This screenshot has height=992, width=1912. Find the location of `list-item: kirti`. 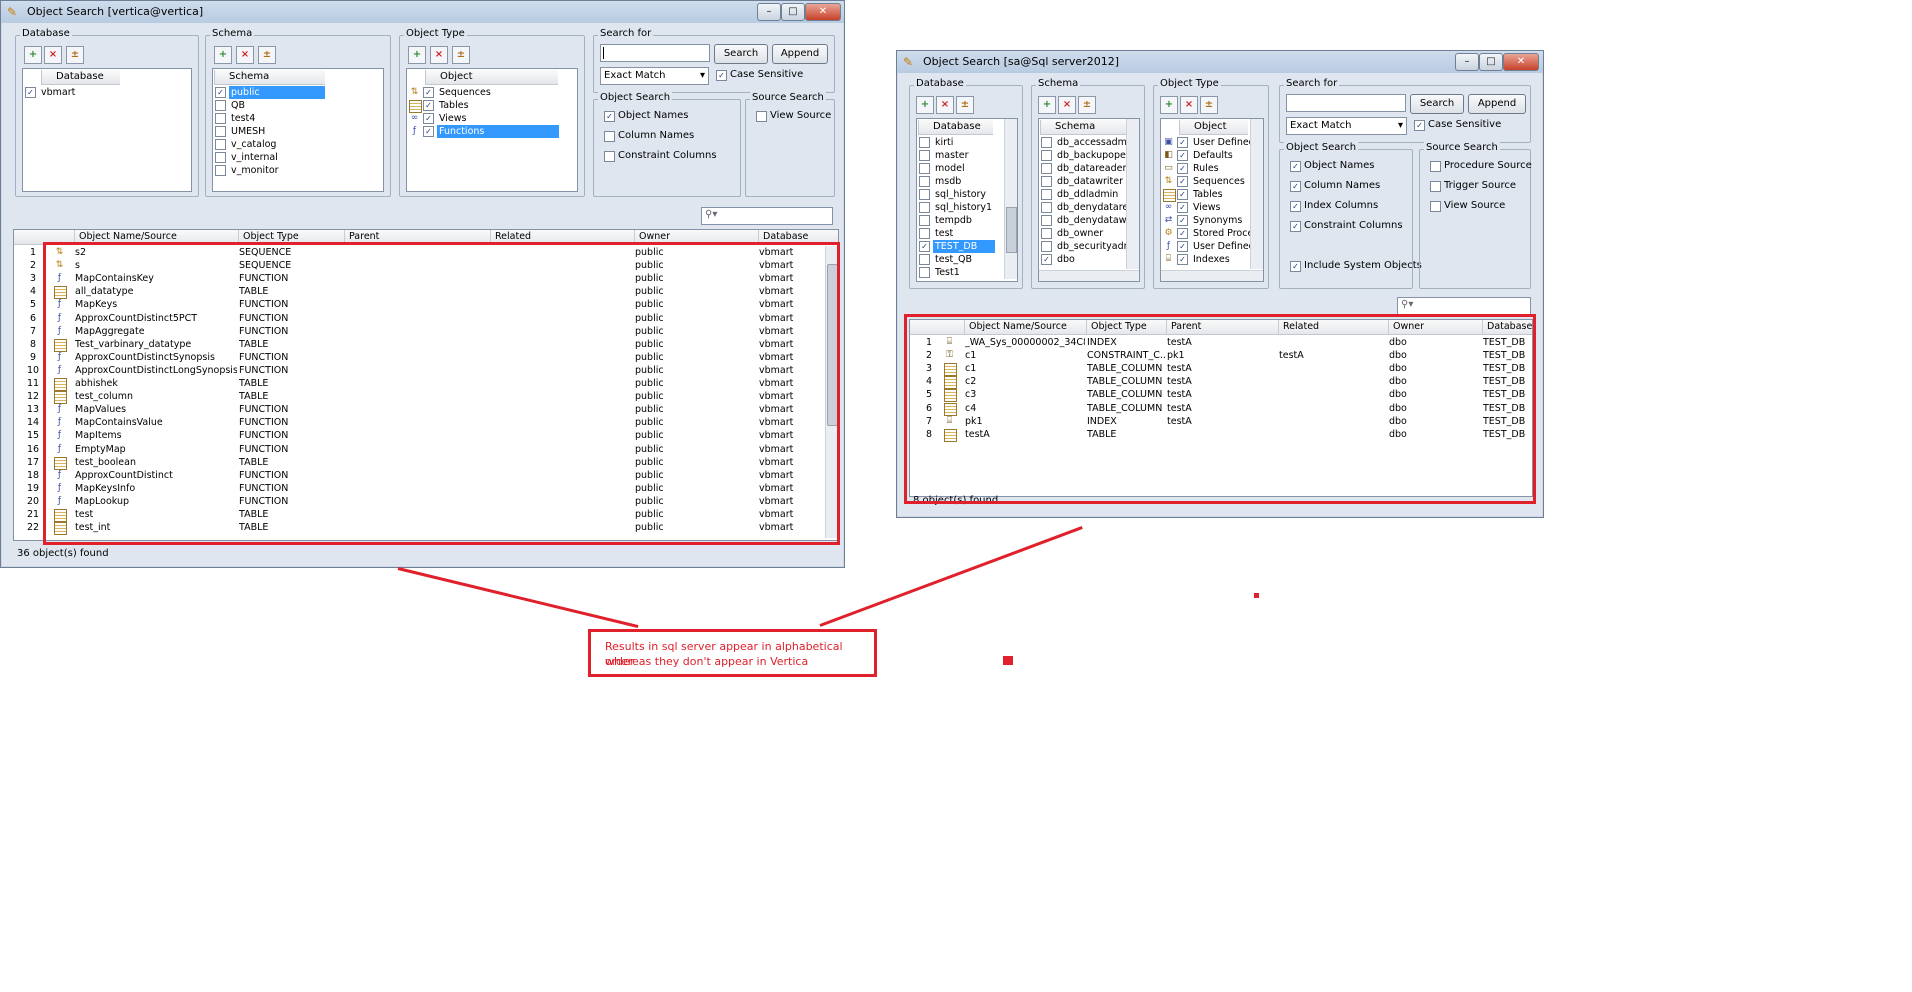

list-item: kirti is located at coordinates (961, 142).